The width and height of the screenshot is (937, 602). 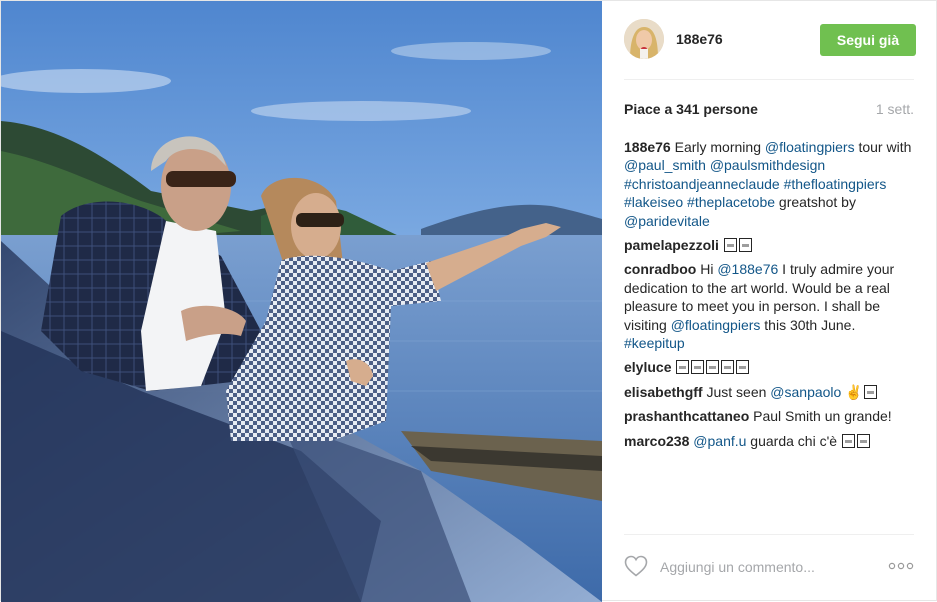 I want to click on comment-username: conradboo, so click(x=660, y=269).